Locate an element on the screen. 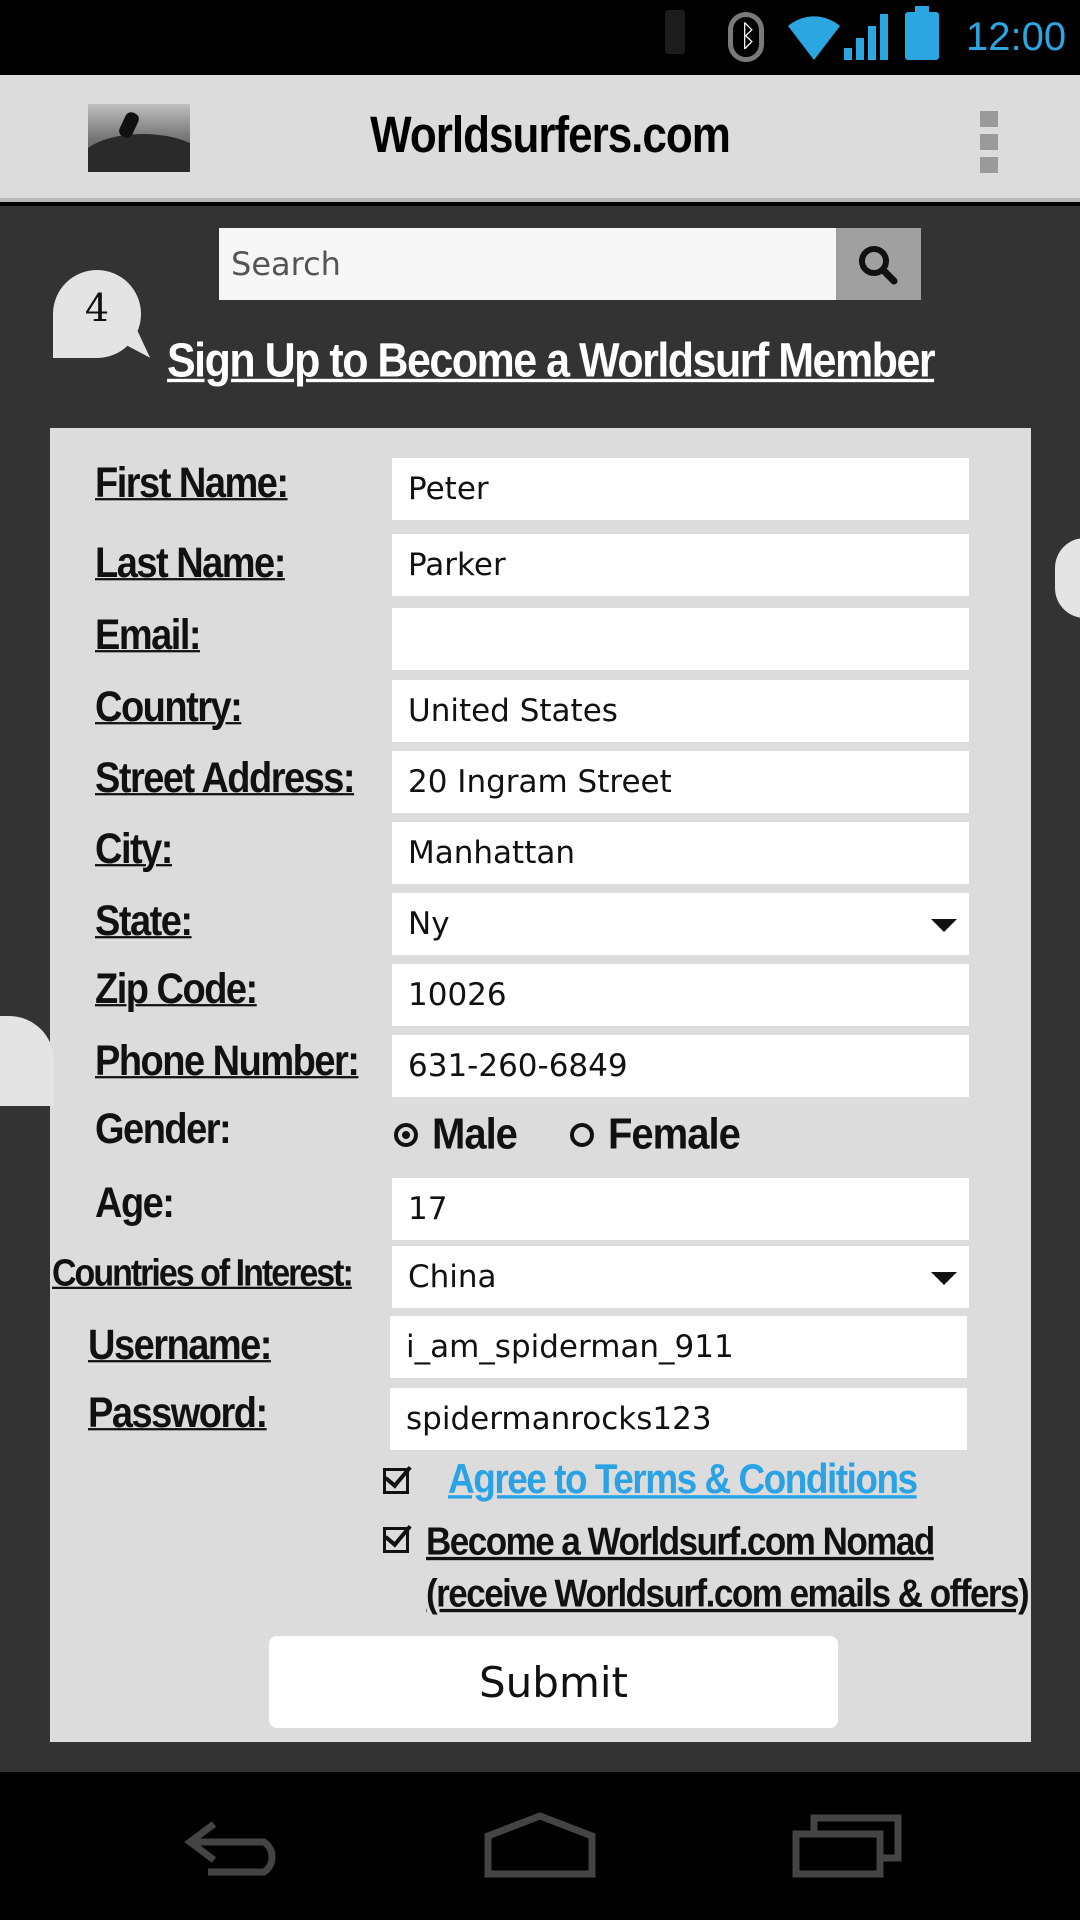  notification-placeholder is located at coordinates (675, 32).